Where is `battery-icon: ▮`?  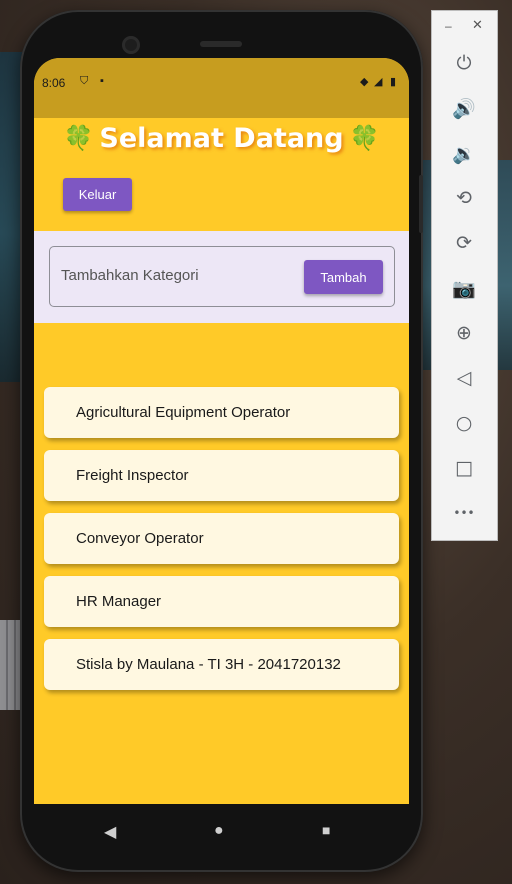 battery-icon: ▮ is located at coordinates (393, 82).